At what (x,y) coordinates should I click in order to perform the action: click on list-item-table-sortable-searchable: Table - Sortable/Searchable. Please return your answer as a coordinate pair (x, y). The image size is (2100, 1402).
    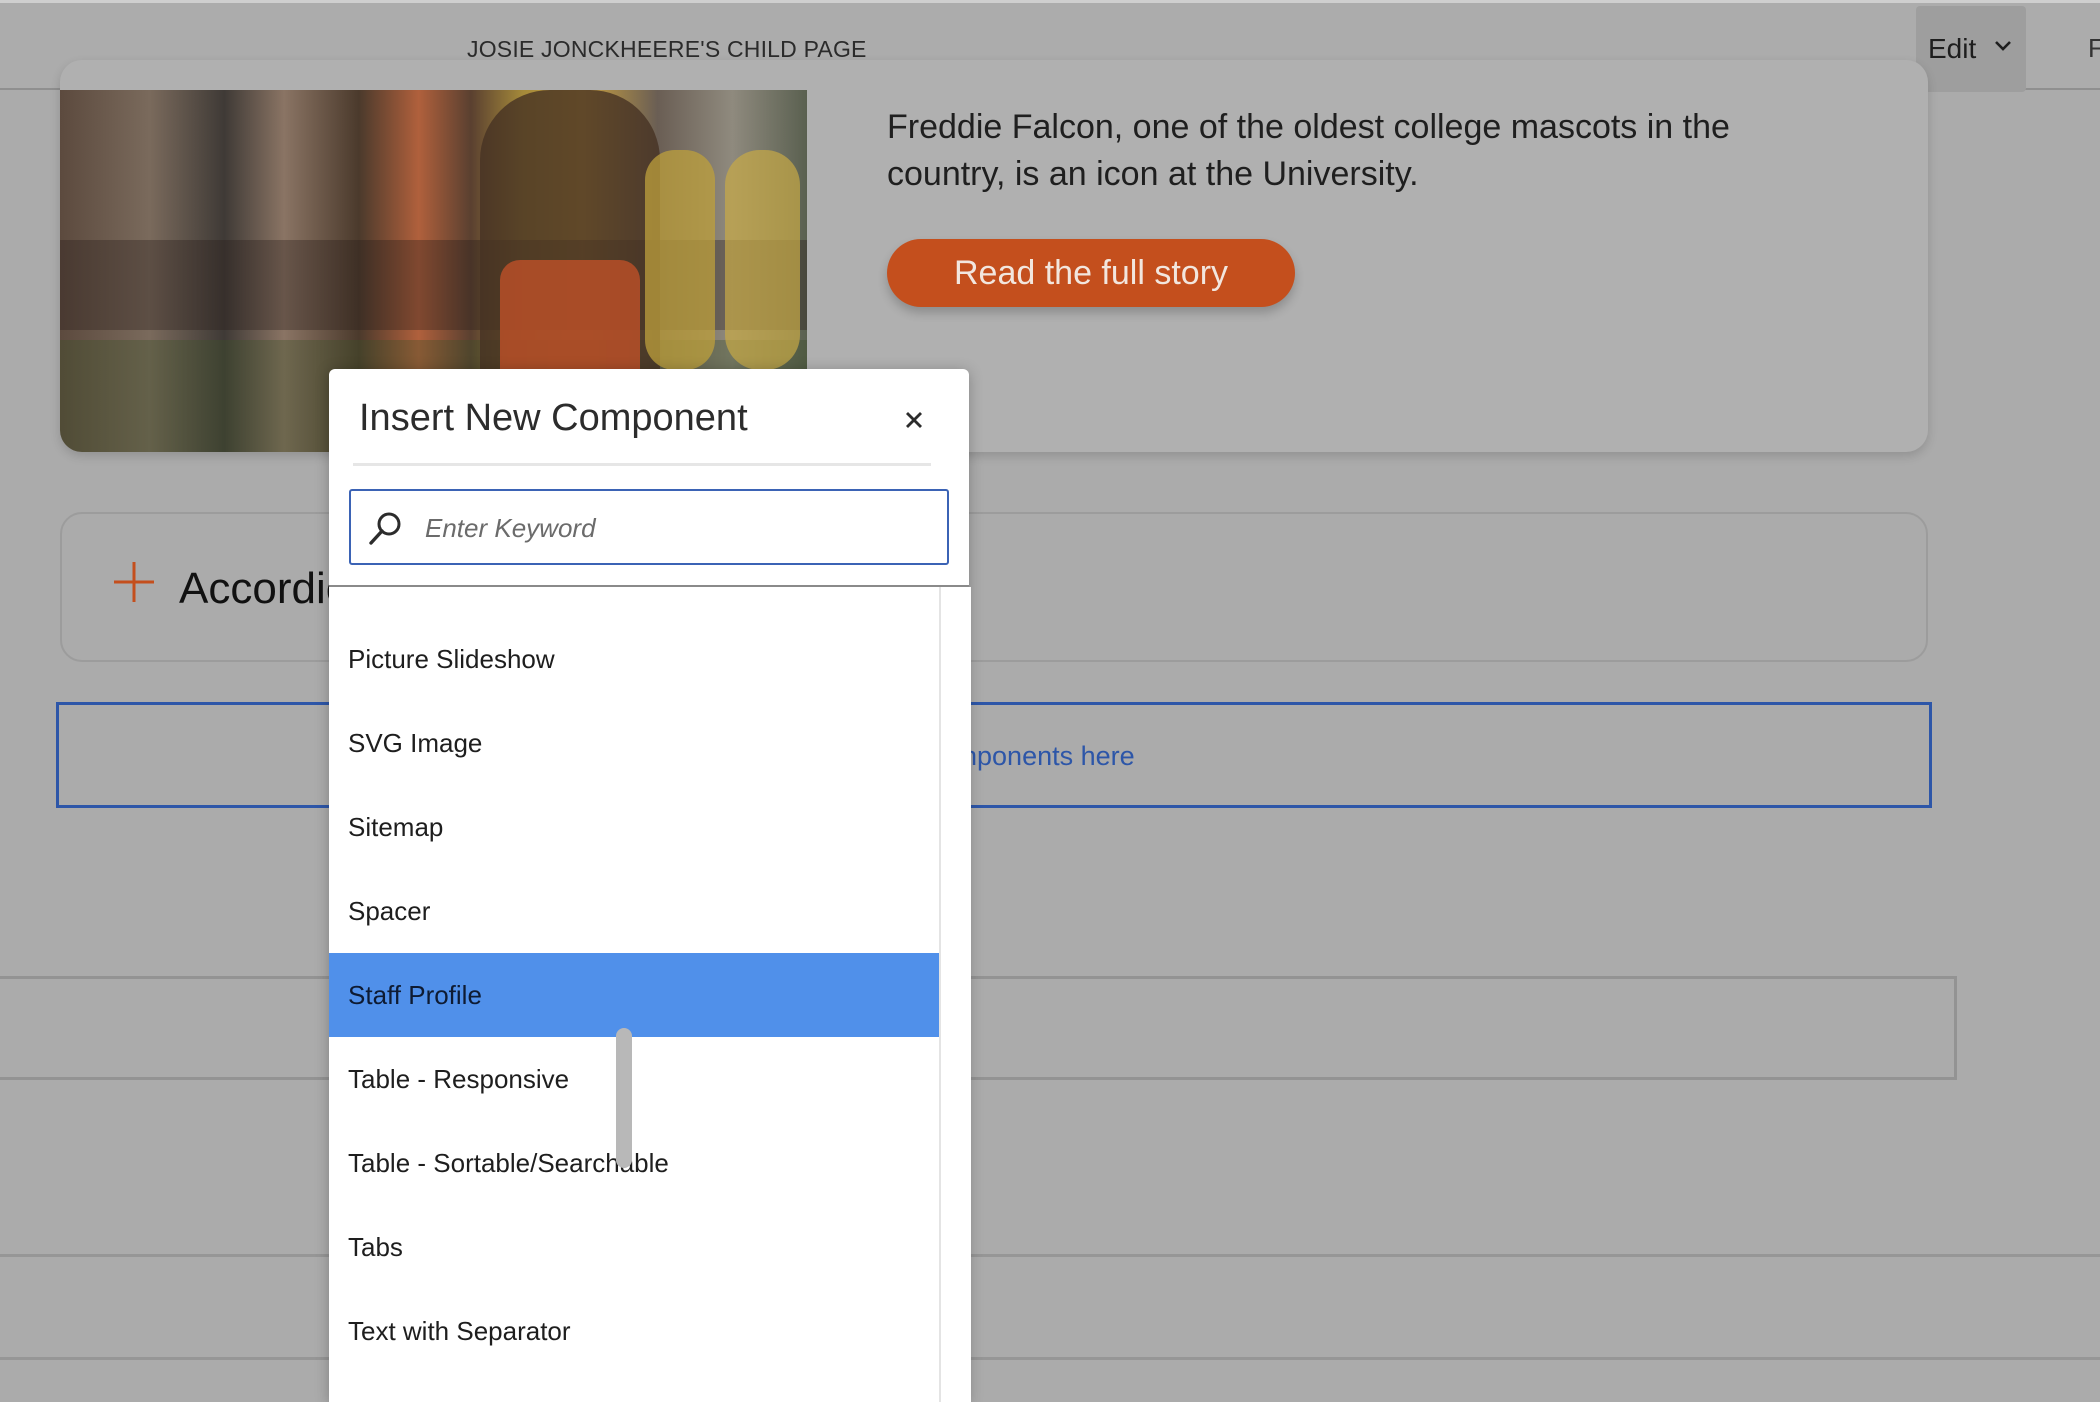
    Looking at the image, I should click on (634, 1163).